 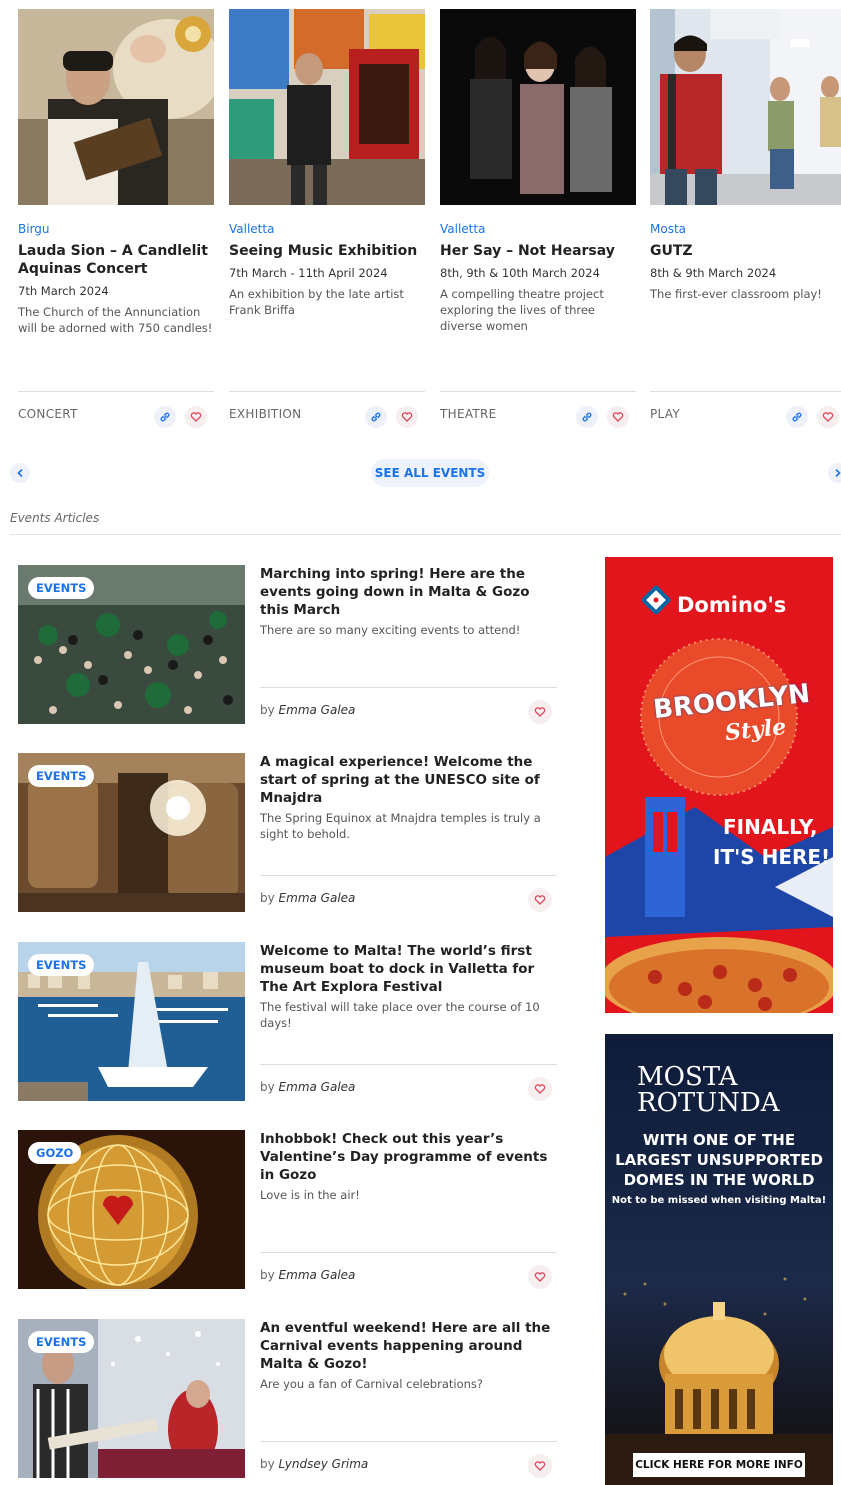 I want to click on event-title-text: Her Say – Not Hearsay, so click(x=540, y=251).